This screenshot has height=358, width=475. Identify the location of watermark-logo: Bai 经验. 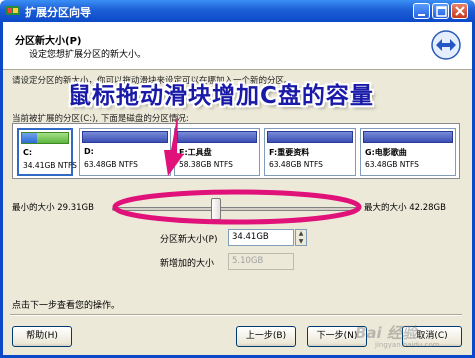
(386, 333).